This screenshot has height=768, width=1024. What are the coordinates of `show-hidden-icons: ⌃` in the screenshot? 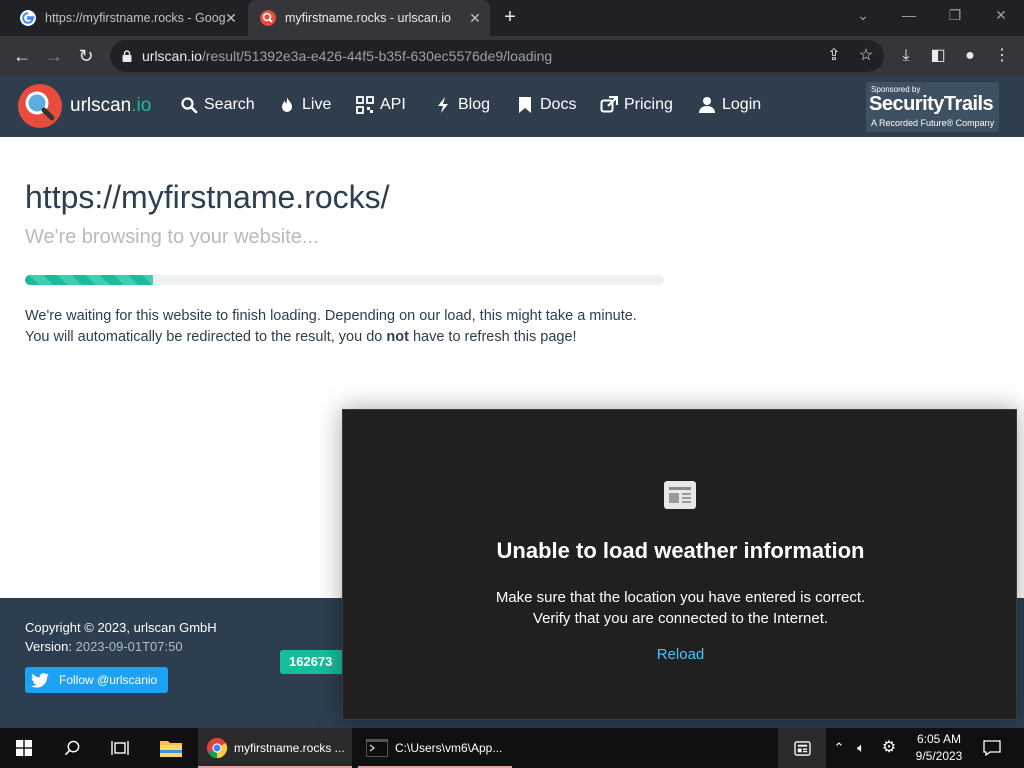 It's located at (839, 748).